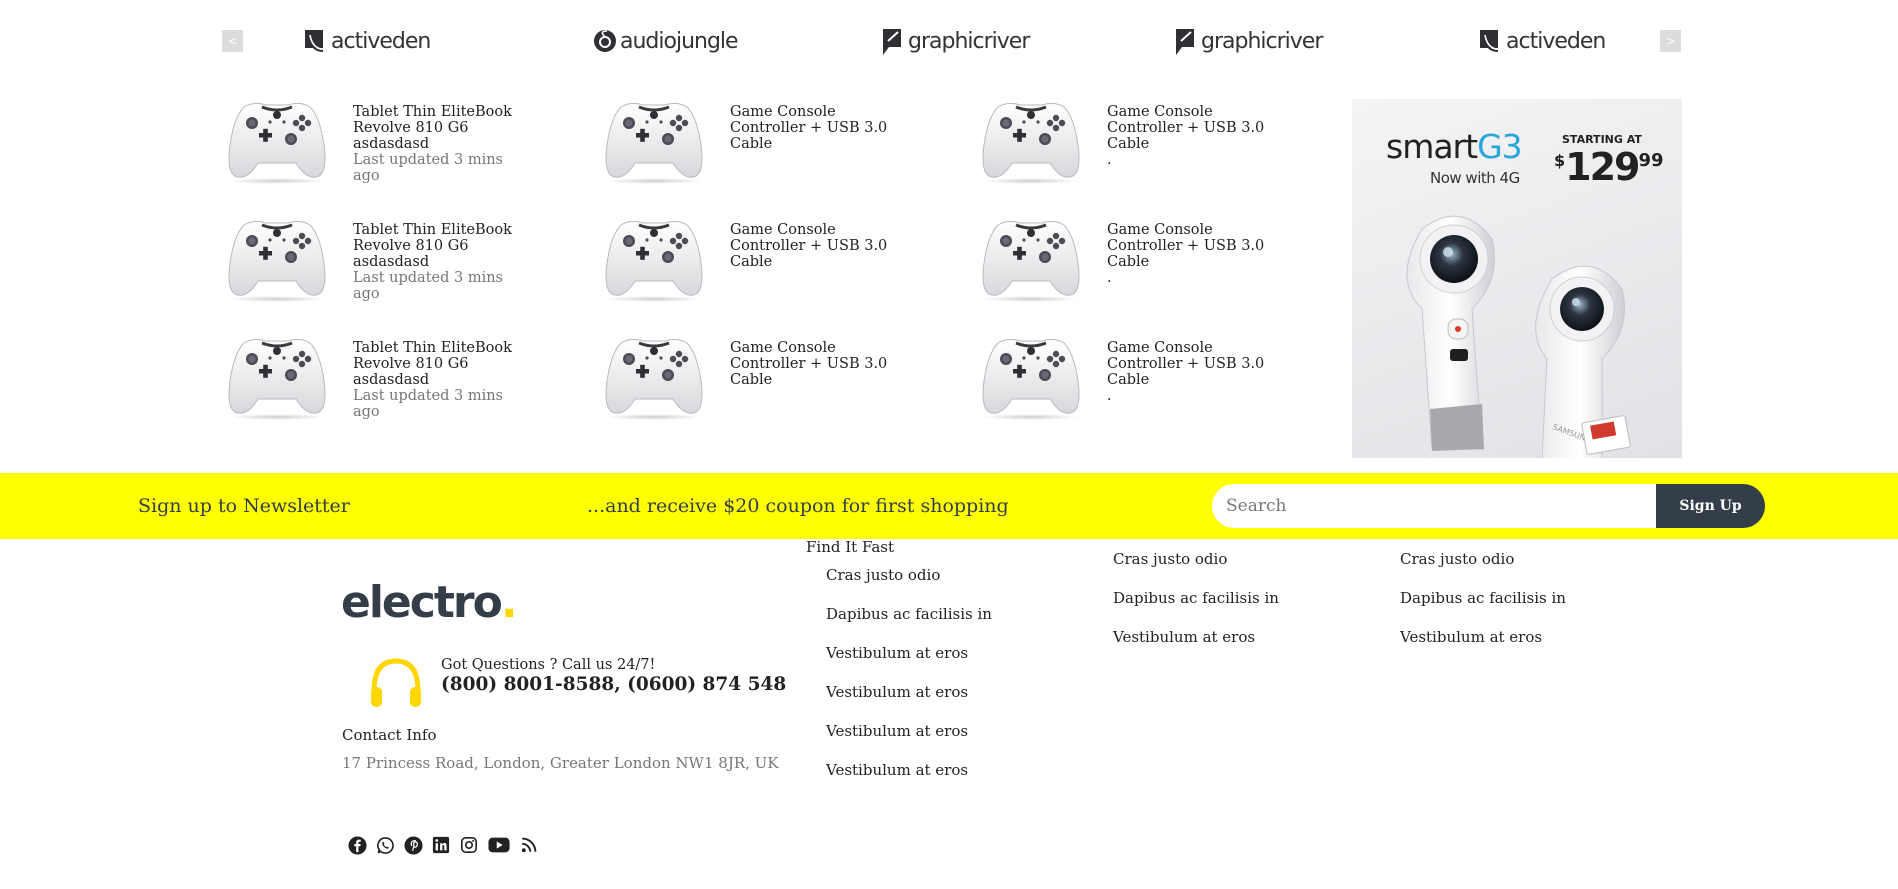 The height and width of the screenshot is (889, 1898). Describe the element at coordinates (850, 547) in the screenshot. I see `find-it-fast-title: Find It Fast` at that location.